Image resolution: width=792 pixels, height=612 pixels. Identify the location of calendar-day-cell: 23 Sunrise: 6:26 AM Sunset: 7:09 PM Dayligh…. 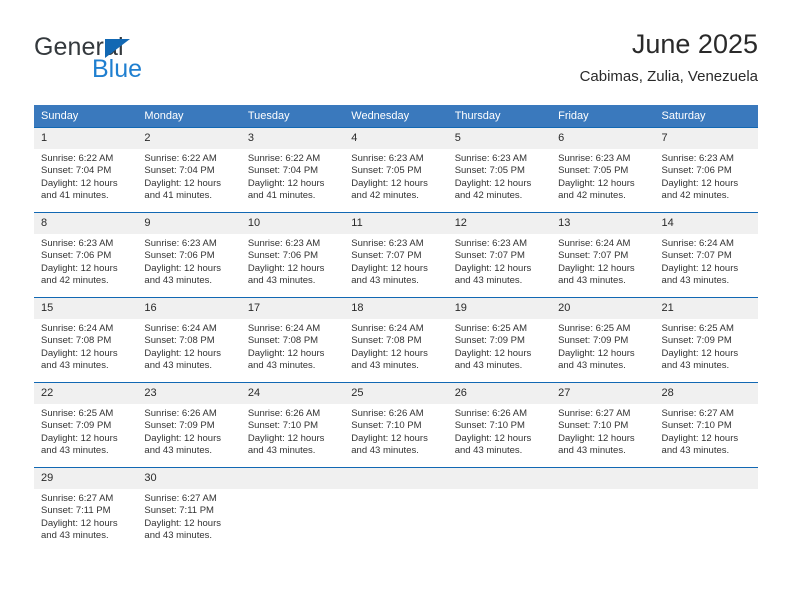
(189, 425).